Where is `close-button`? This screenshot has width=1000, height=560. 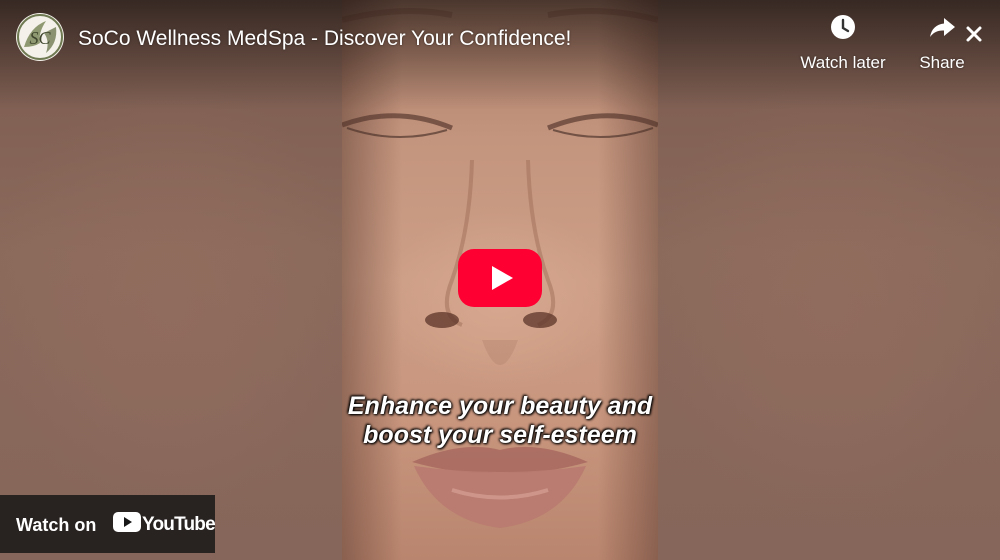
close-button is located at coordinates (974, 34).